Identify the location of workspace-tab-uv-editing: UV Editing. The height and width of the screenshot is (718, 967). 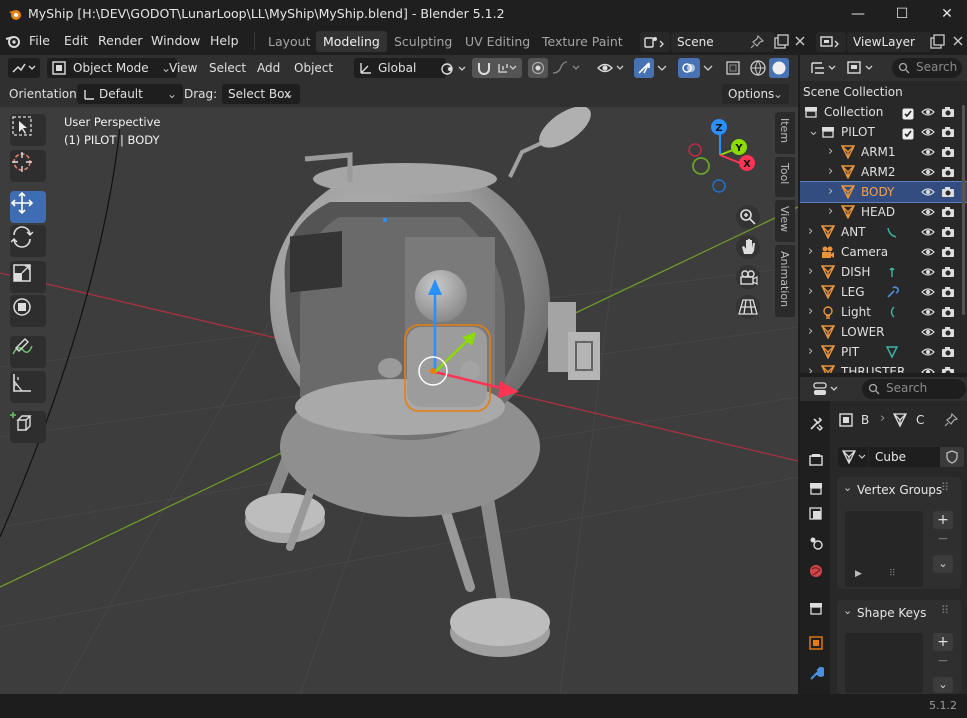
(497, 41).